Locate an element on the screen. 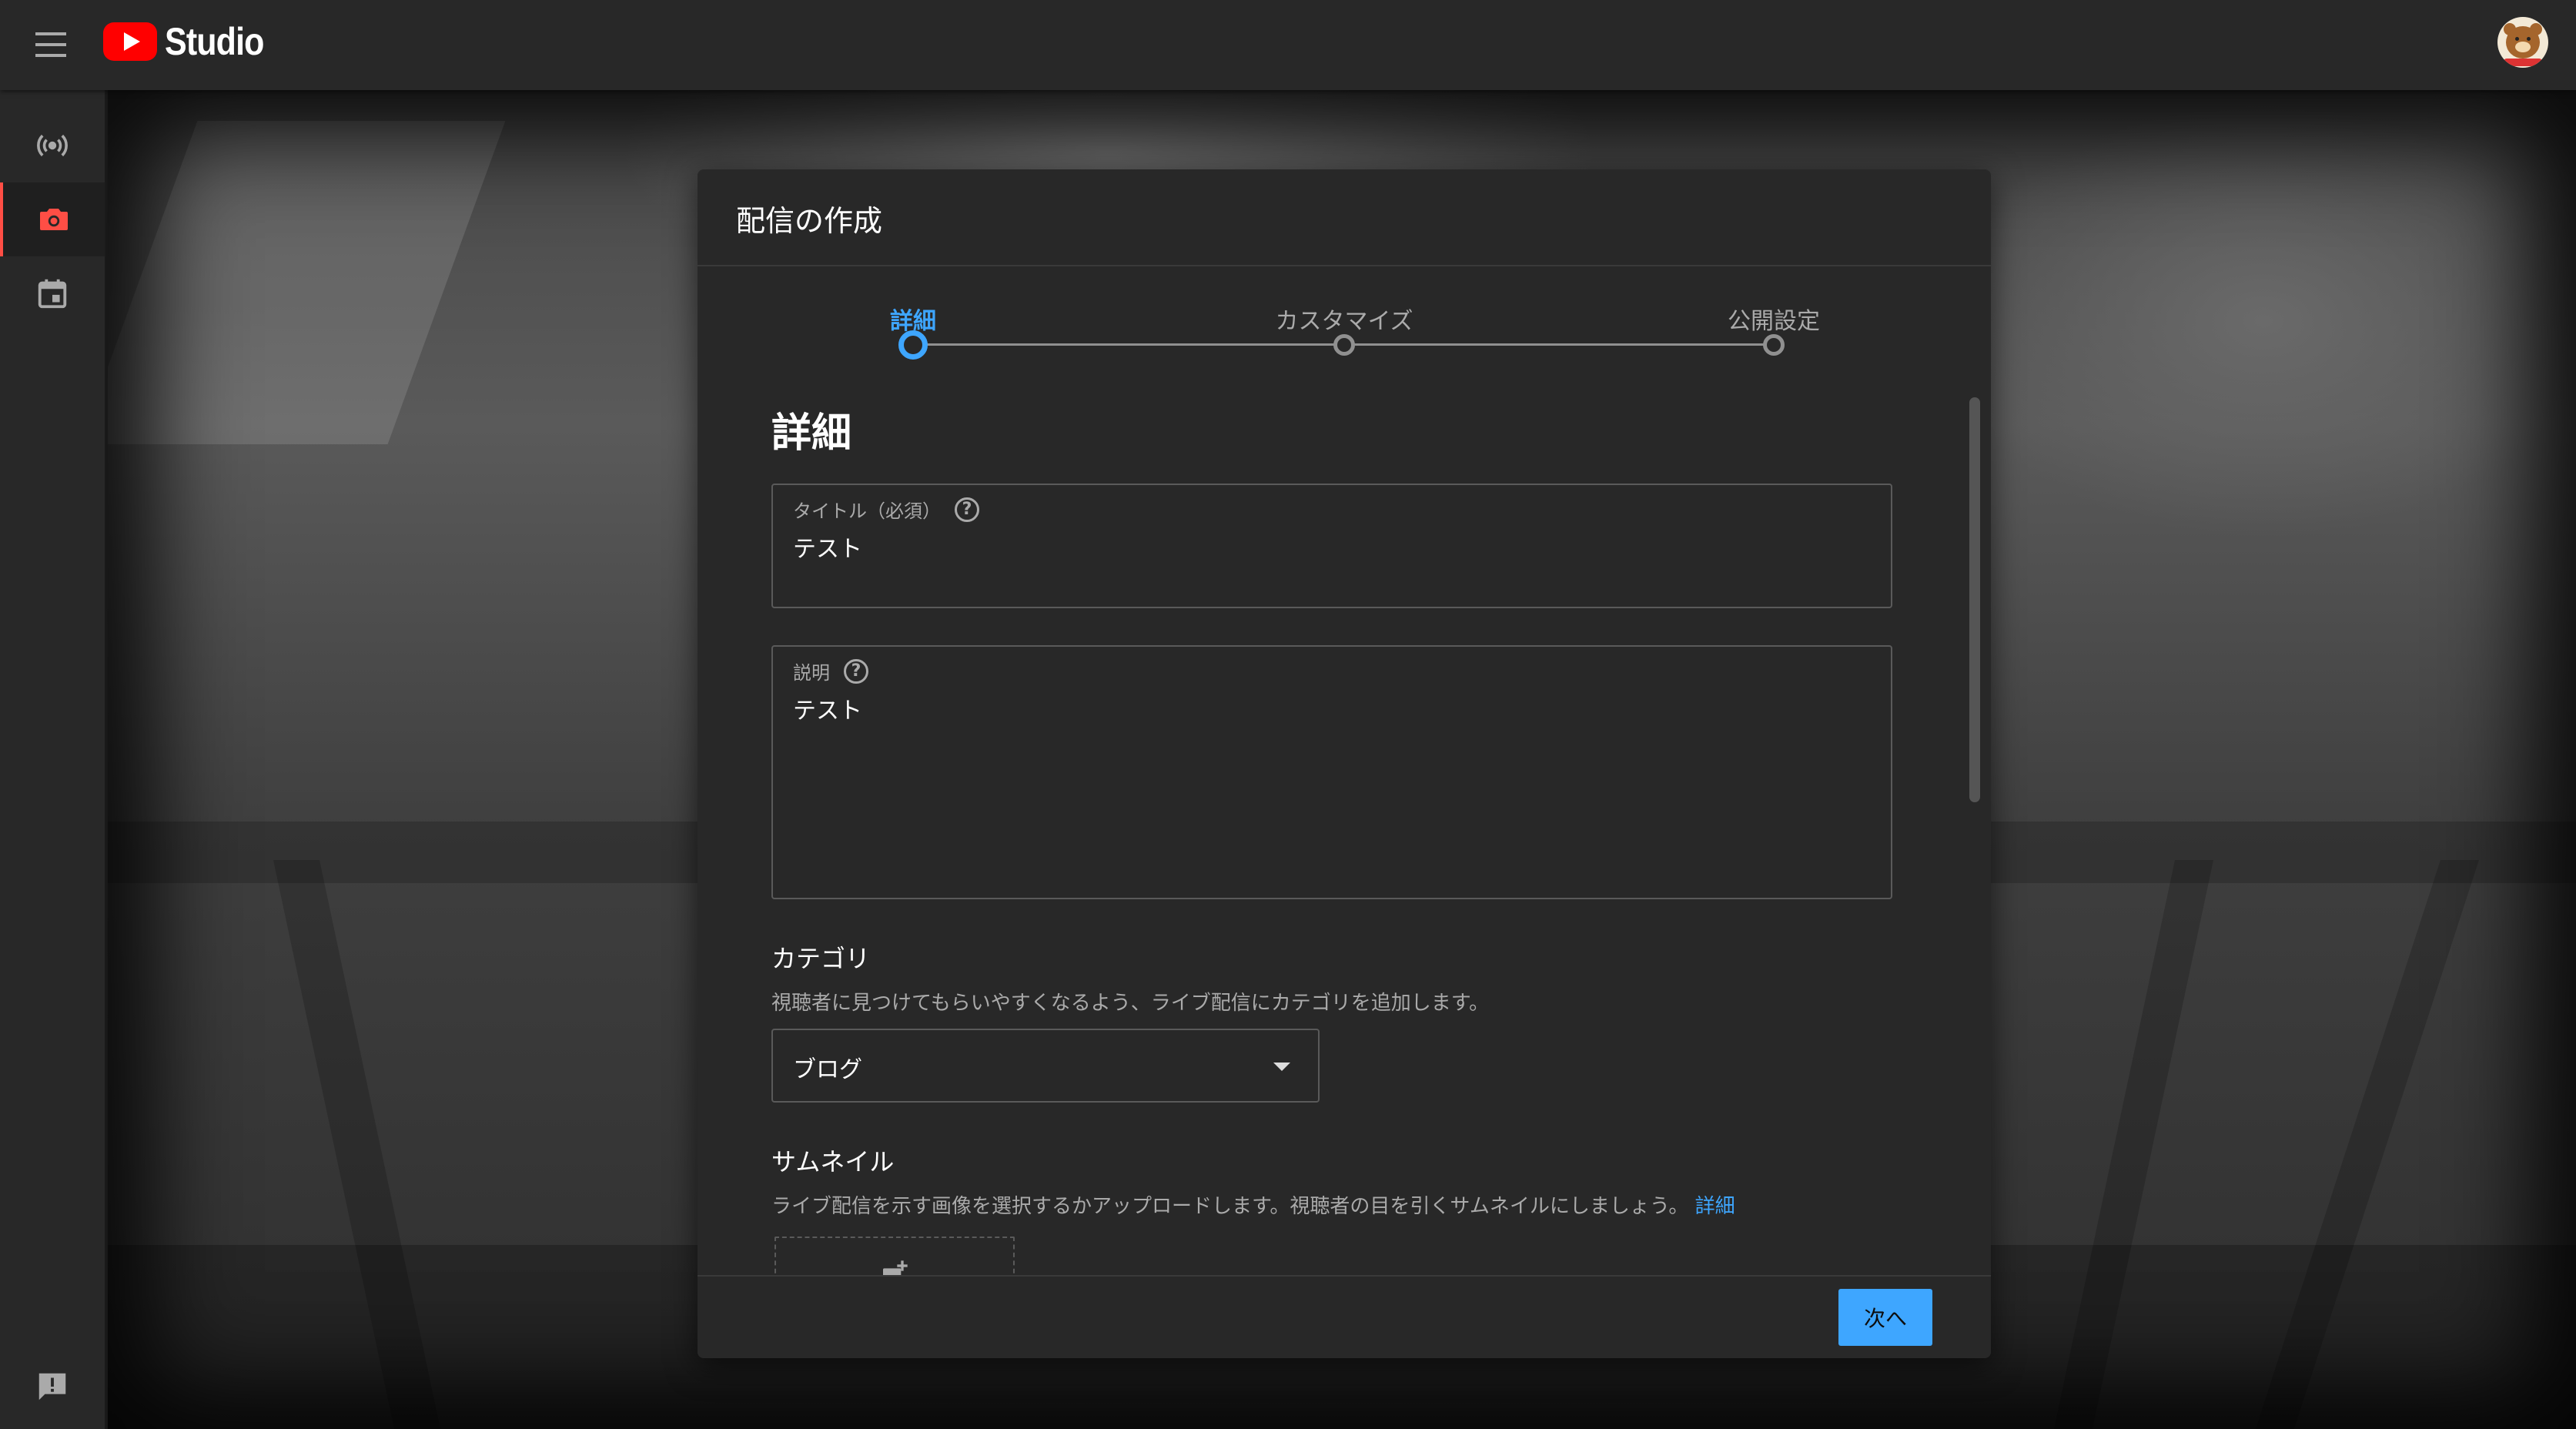 This screenshot has width=2576, height=1429. step-label-customize: カスタマイズ is located at coordinates (1344, 319).